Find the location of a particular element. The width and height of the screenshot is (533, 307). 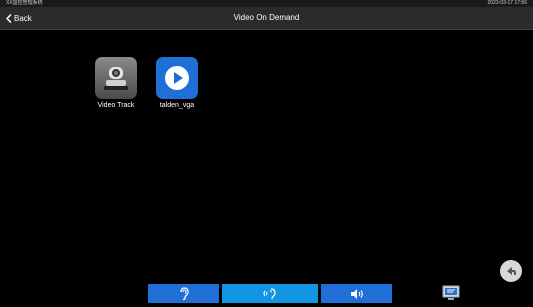

back-label: Back is located at coordinates (23, 18).